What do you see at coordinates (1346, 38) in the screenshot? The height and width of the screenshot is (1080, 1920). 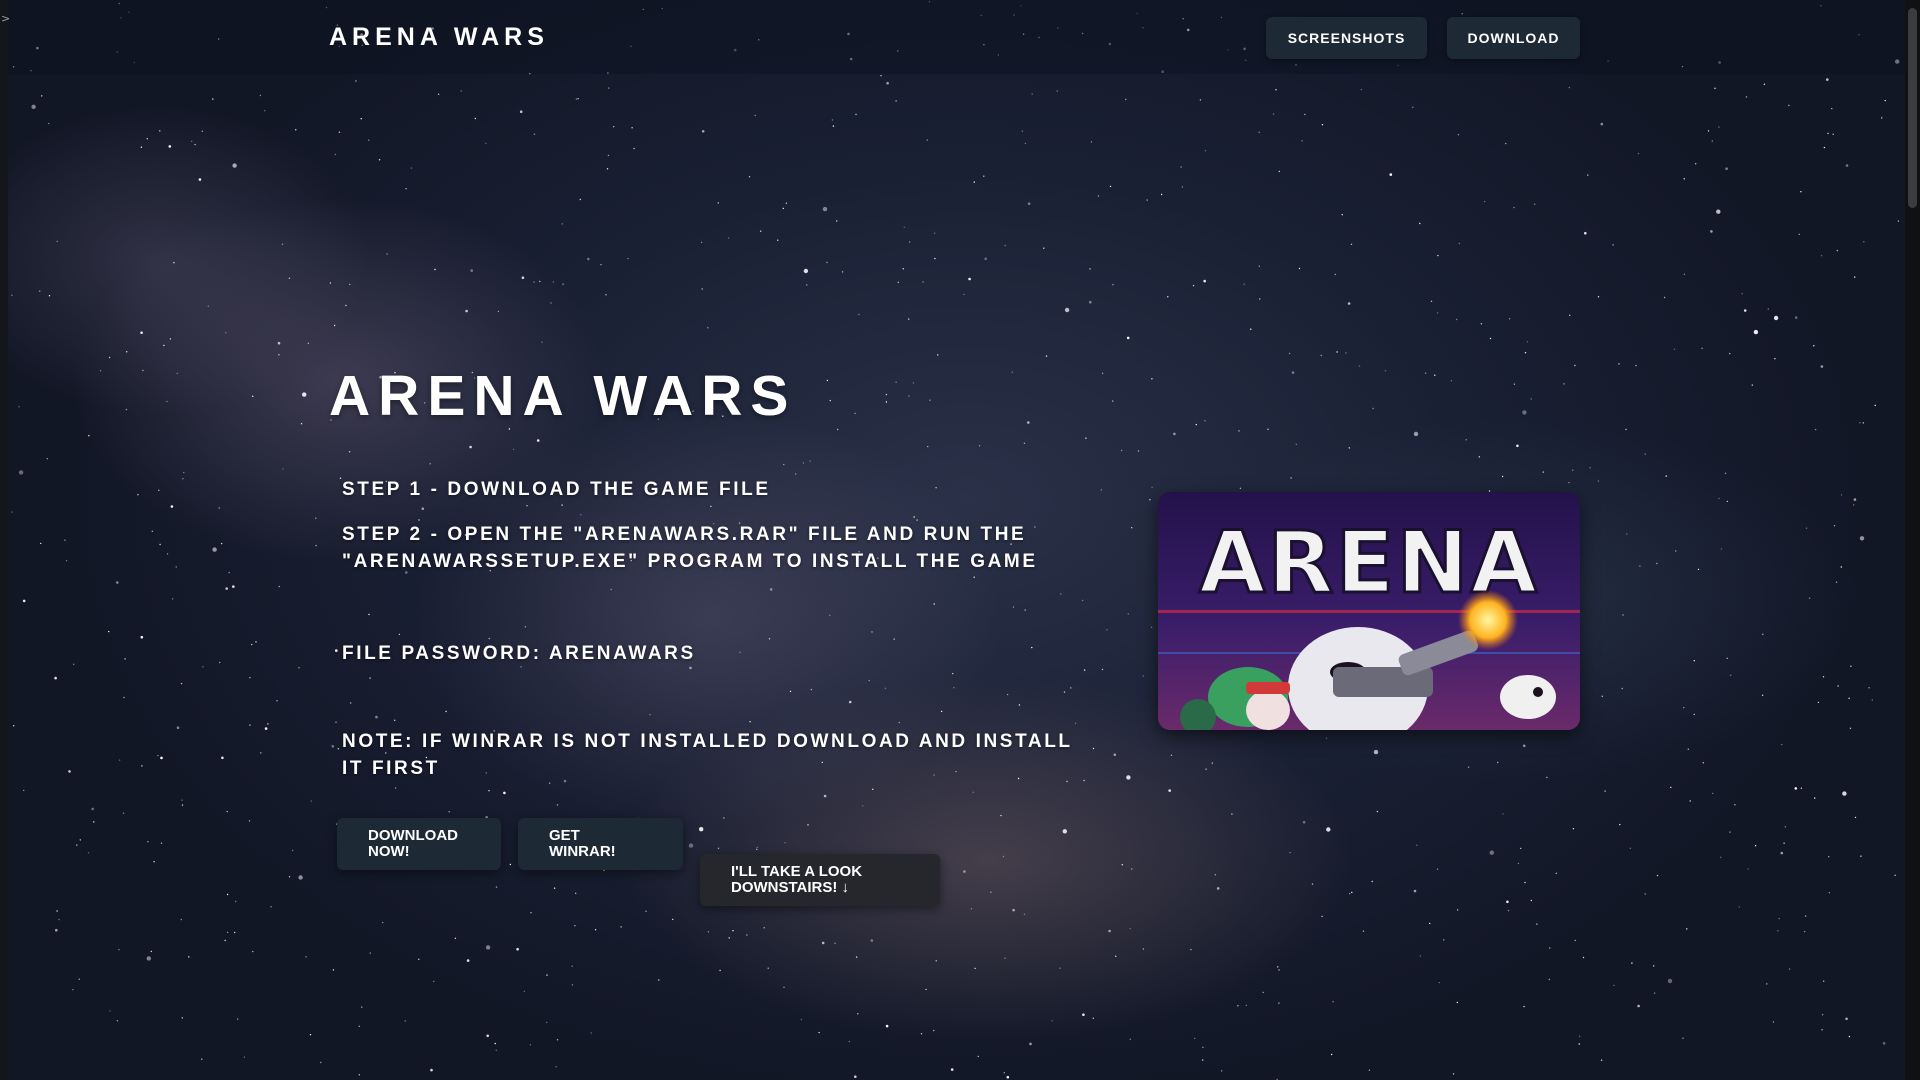 I see `screenshots-button: SCREENSHOTS` at bounding box center [1346, 38].